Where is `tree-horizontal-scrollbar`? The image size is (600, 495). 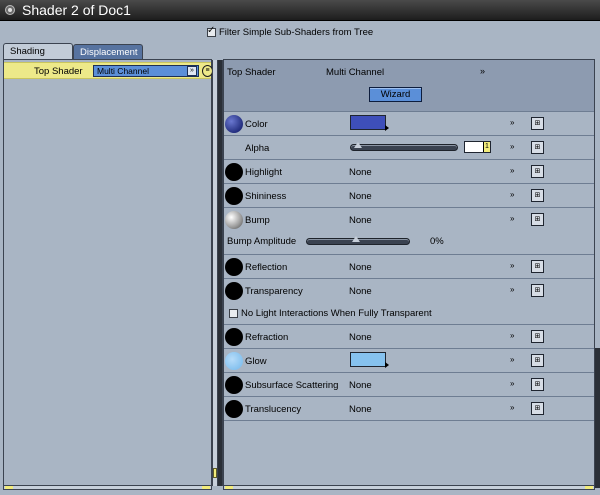 tree-horizontal-scrollbar is located at coordinates (107, 487).